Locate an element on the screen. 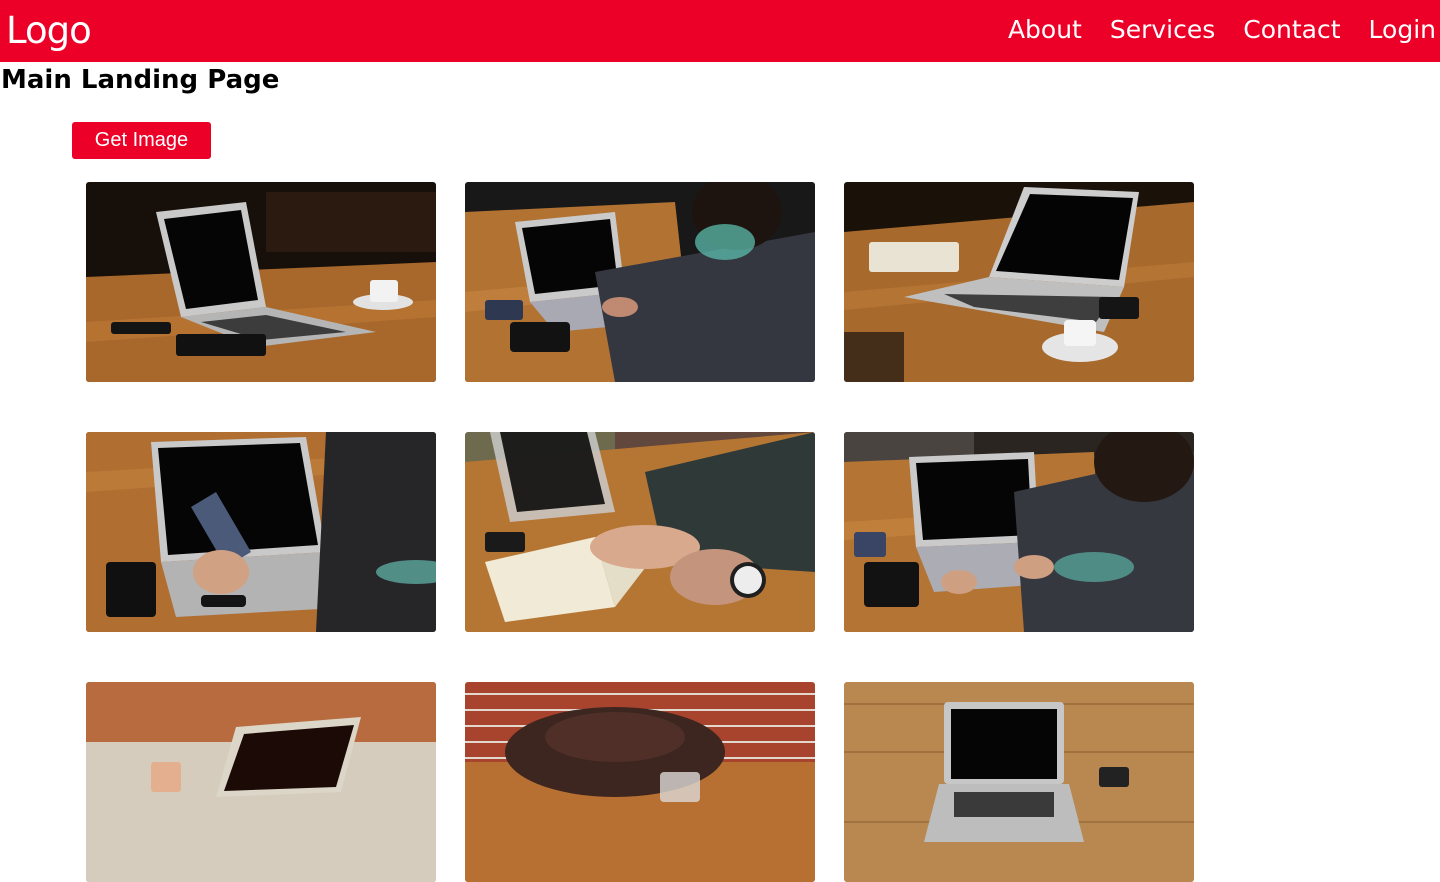 Image resolution: width=1440 pixels, height=882 pixels. logo: Logo is located at coordinates (49, 31).